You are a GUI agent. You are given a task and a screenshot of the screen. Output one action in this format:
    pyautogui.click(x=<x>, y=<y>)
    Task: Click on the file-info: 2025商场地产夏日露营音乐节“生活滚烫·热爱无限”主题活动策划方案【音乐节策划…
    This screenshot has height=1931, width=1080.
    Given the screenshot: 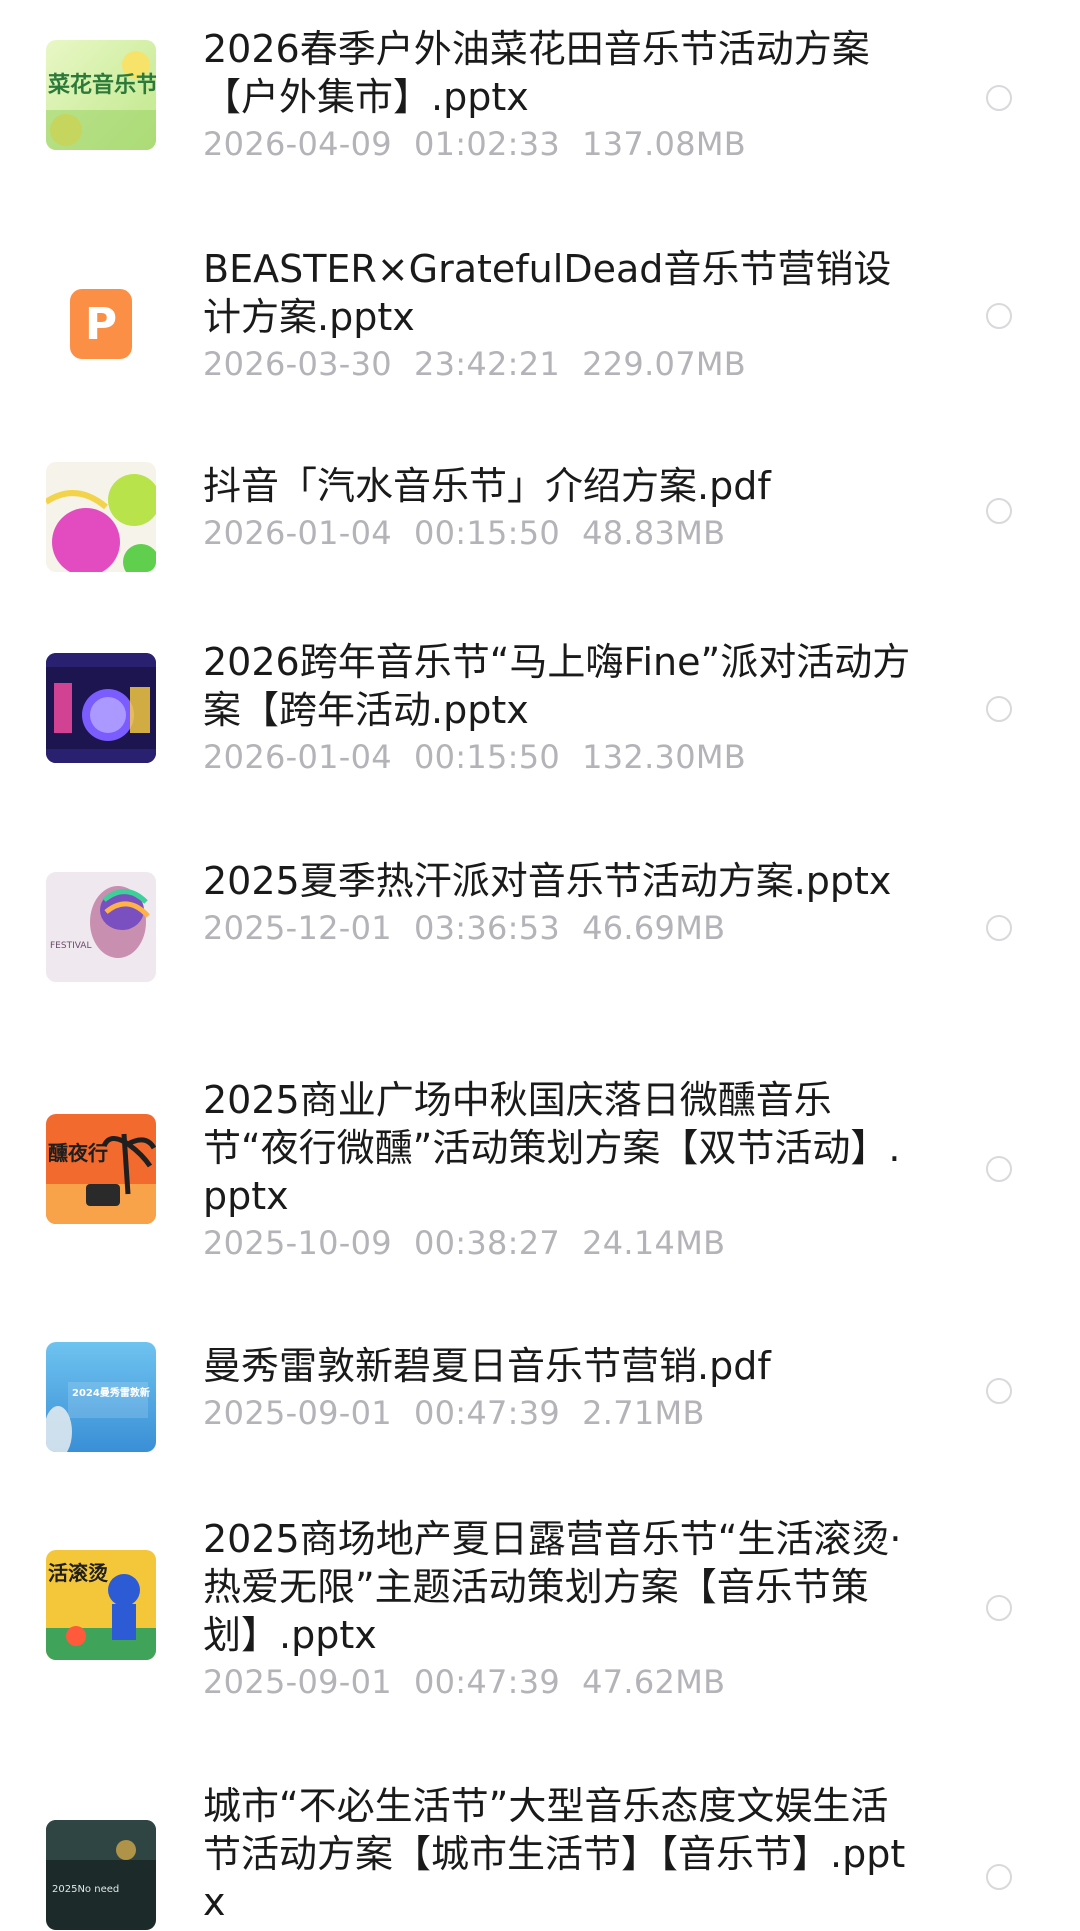 What is the action you would take?
    pyautogui.click(x=563, y=1609)
    